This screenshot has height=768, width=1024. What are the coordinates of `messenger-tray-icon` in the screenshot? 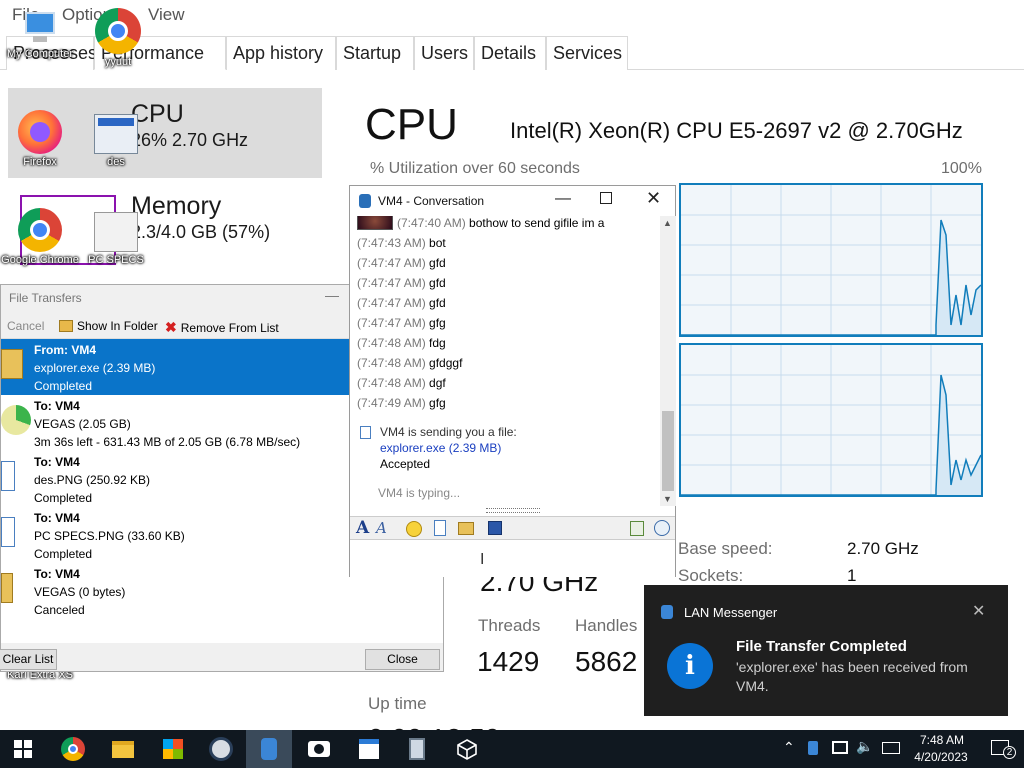 It's located at (813, 748).